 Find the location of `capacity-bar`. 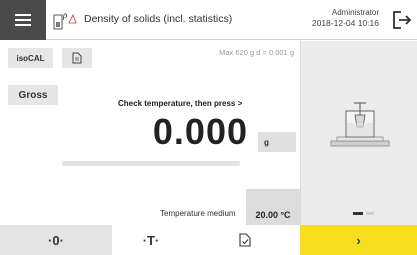

capacity-bar is located at coordinates (151, 163).